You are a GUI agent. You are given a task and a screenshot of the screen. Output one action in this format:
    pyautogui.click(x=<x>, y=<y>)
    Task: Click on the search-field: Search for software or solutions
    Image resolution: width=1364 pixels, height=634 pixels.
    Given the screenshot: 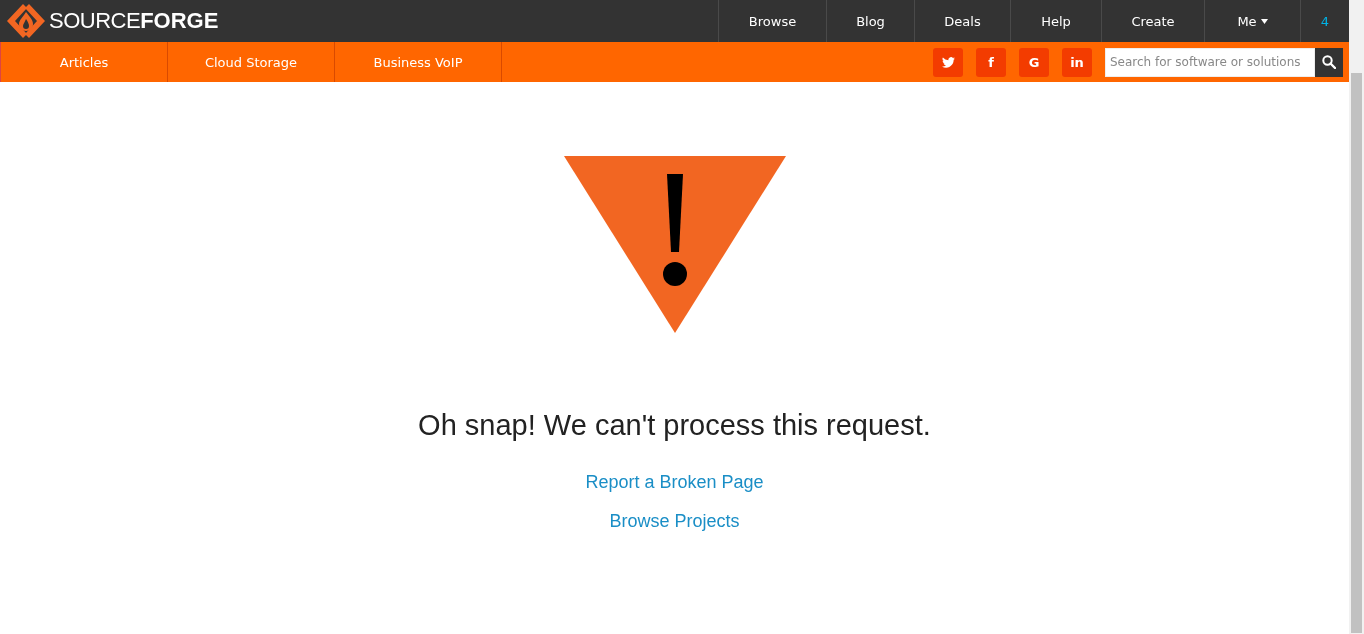 What is the action you would take?
    pyautogui.click(x=1210, y=62)
    